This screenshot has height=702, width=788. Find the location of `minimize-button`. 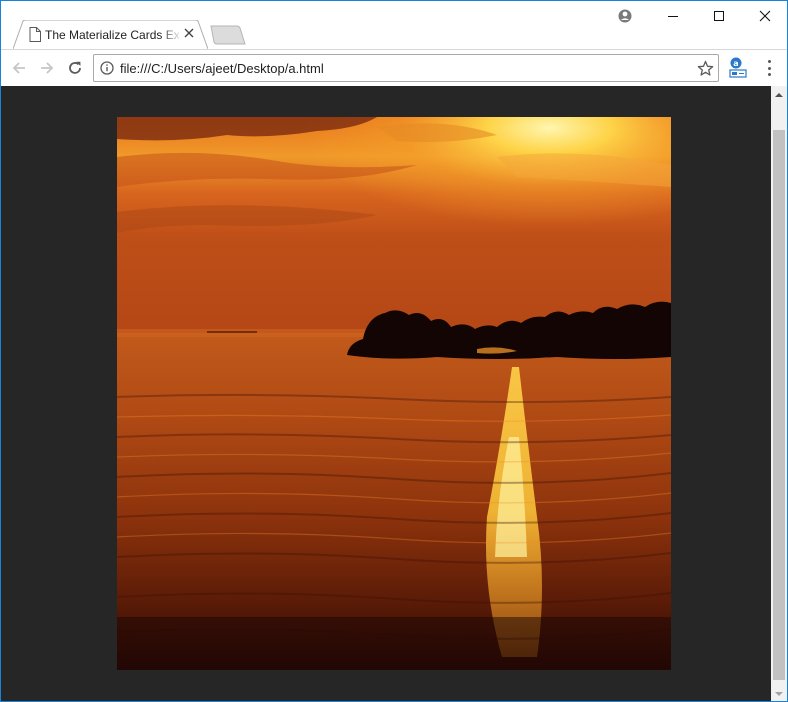

minimize-button is located at coordinates (673, 16).